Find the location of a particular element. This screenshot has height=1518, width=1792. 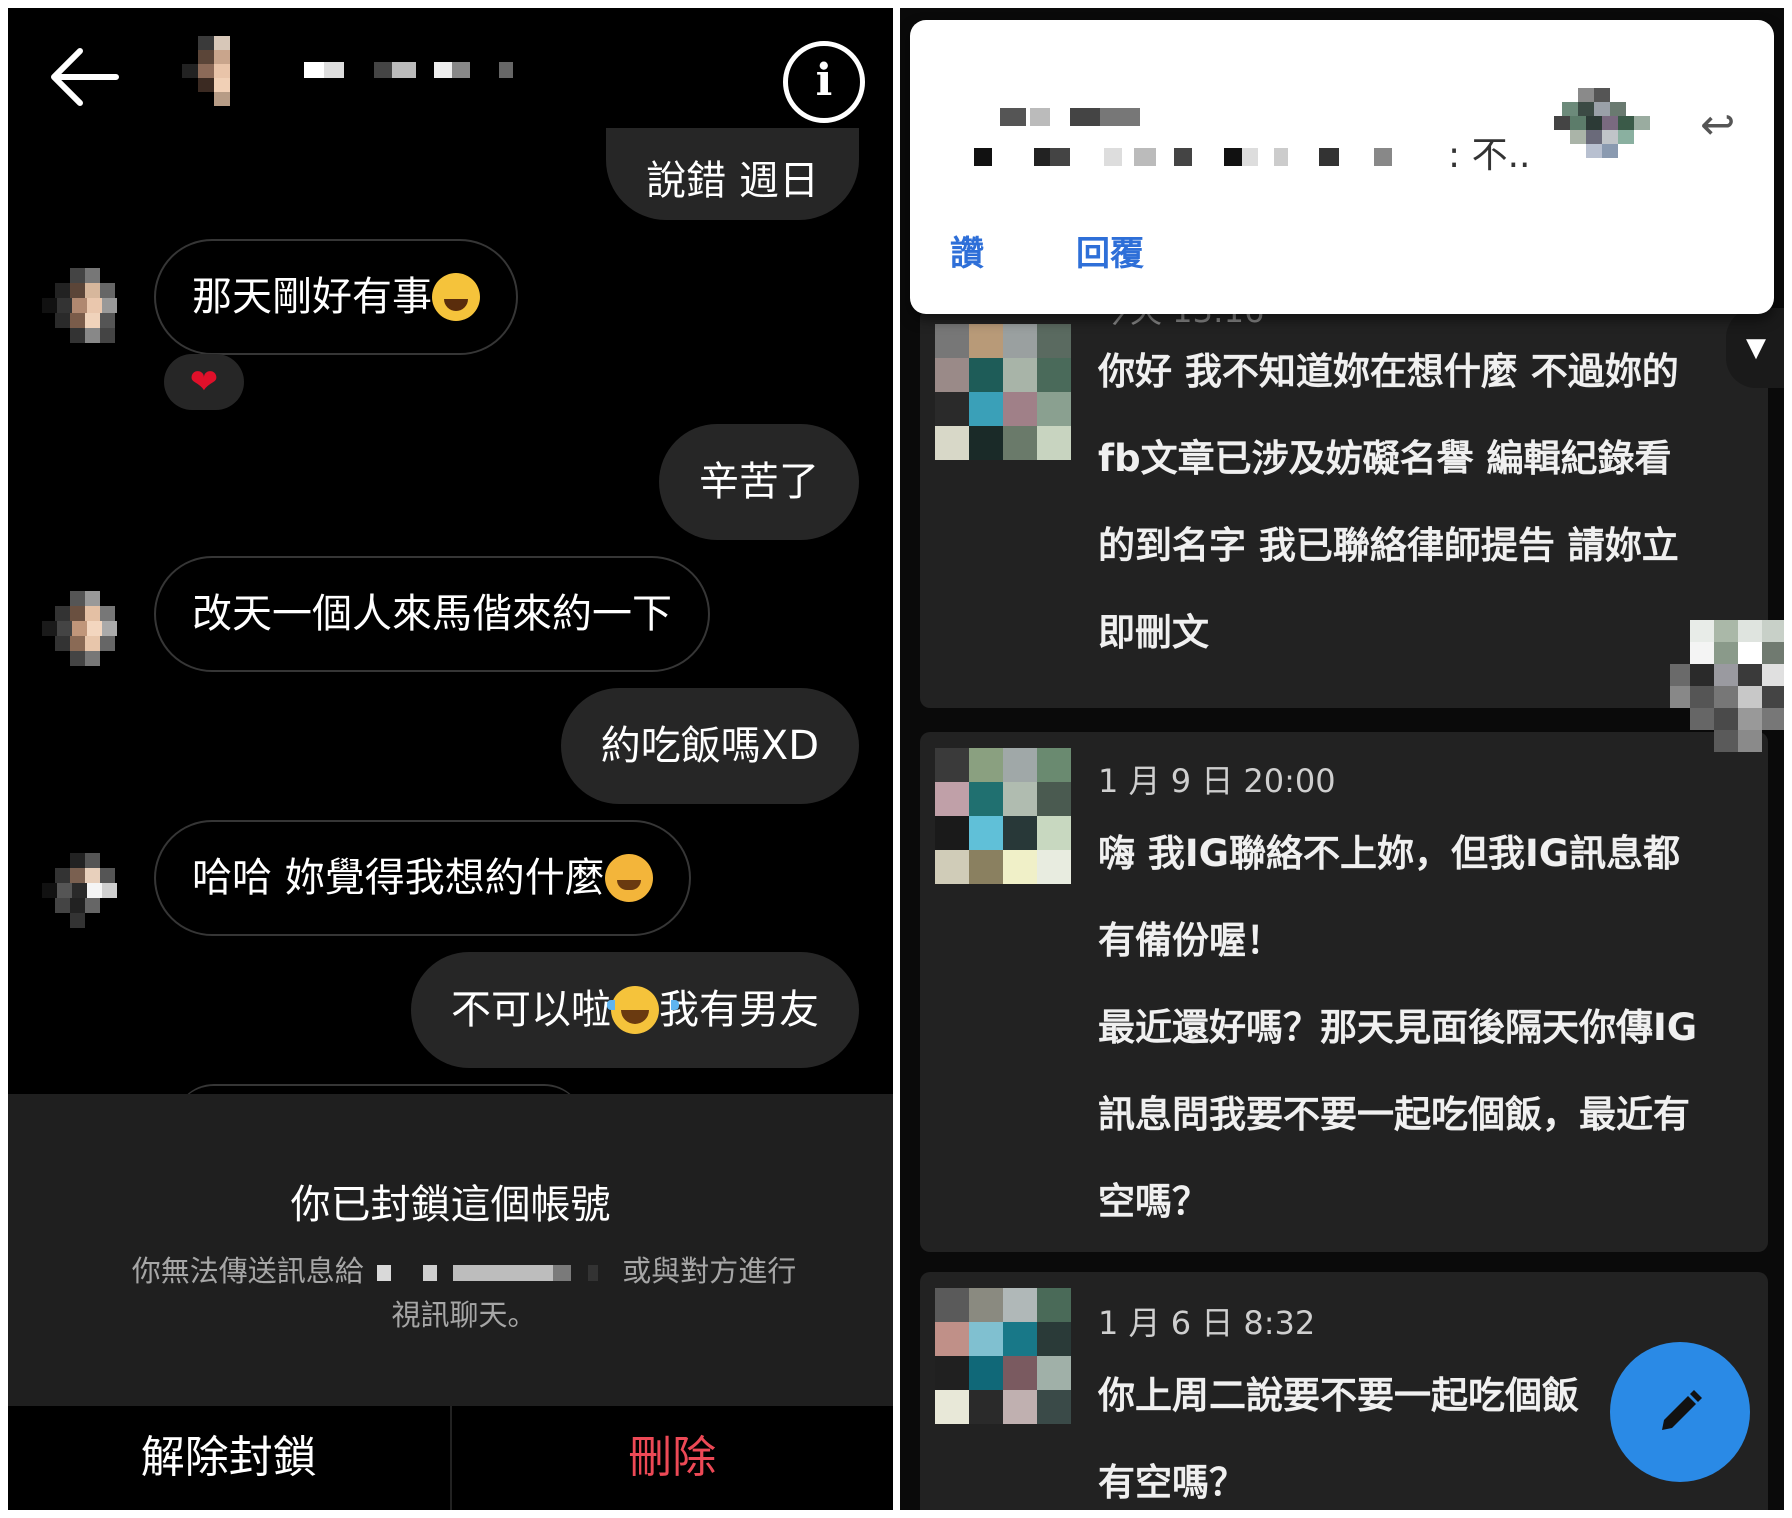

message-bubble-incoming: 改天一個人來馬偕來約一下 is located at coordinates (432, 614).